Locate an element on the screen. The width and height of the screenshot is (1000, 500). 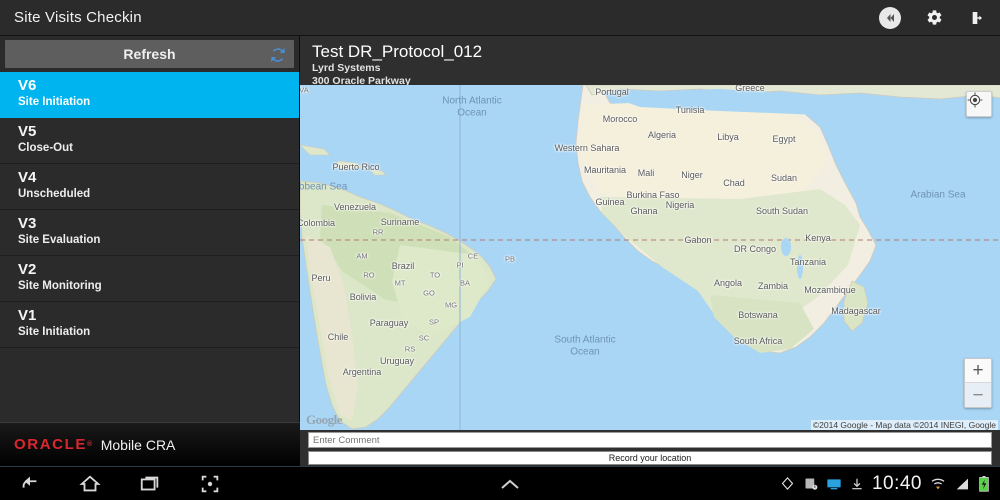
refresh-button-label: Refresh is located at coordinates (149, 54).